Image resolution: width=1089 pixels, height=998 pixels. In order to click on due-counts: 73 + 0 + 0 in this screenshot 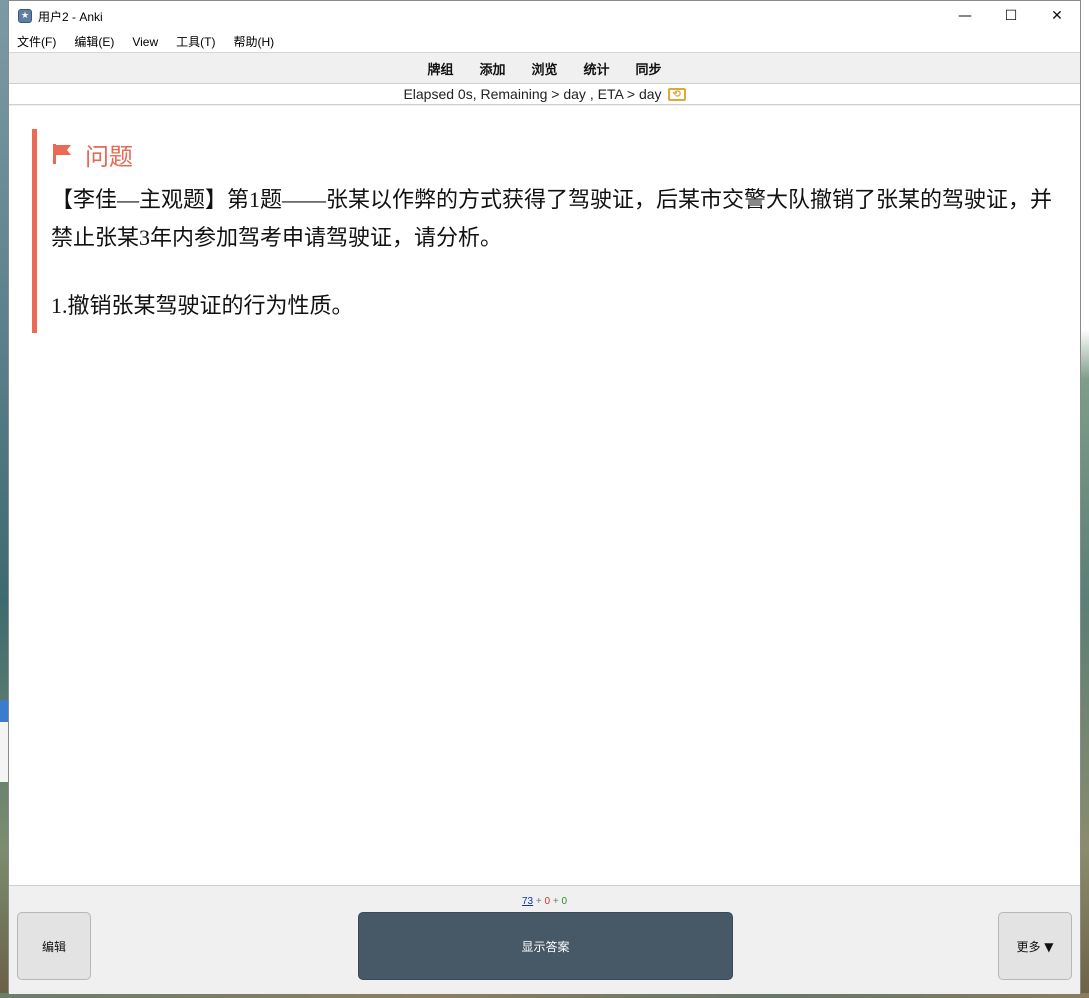, I will do `click(544, 901)`.